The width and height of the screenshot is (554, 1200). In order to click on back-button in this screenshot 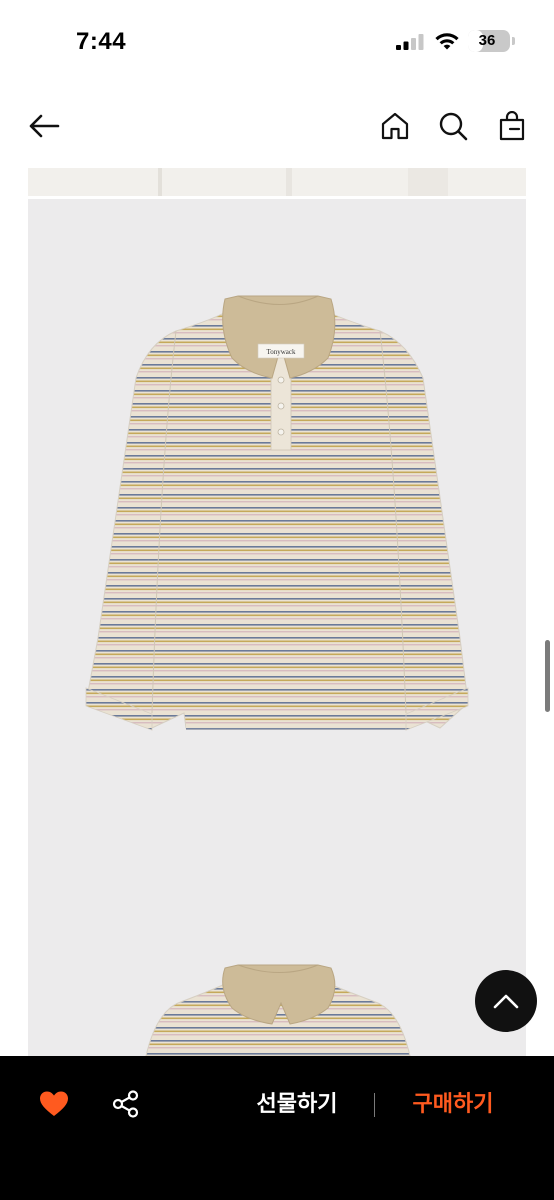, I will do `click(44, 126)`.